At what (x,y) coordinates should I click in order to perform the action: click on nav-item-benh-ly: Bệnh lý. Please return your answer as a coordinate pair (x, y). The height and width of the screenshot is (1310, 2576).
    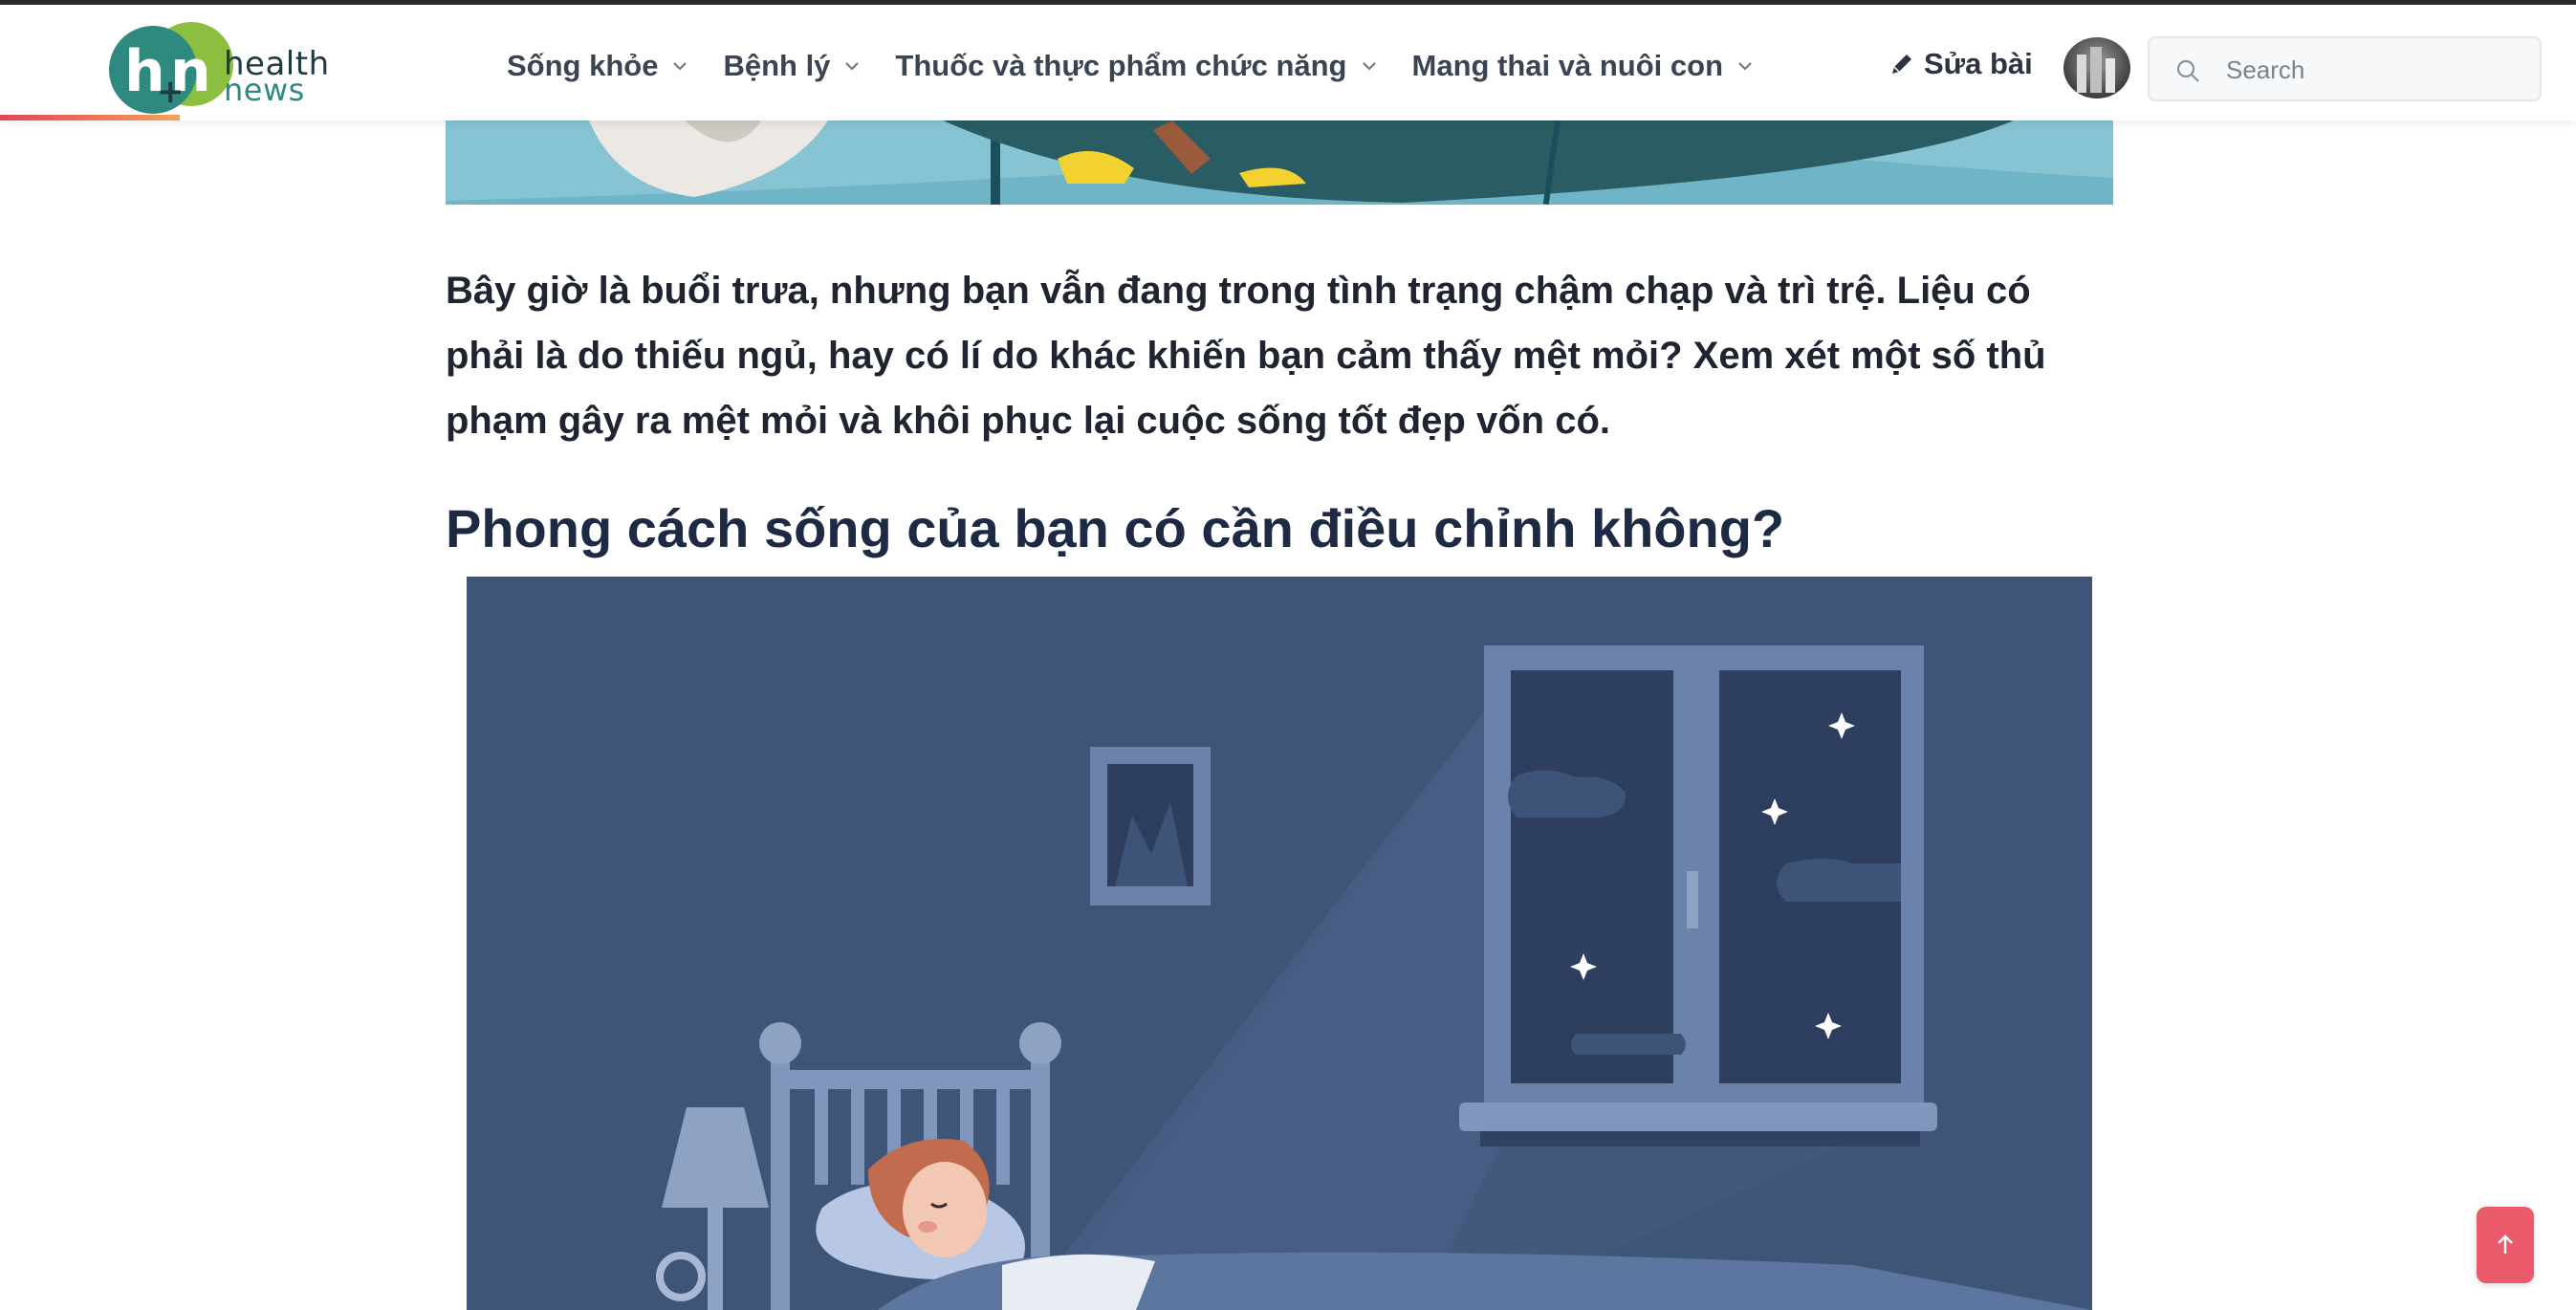
    Looking at the image, I should click on (792, 66).